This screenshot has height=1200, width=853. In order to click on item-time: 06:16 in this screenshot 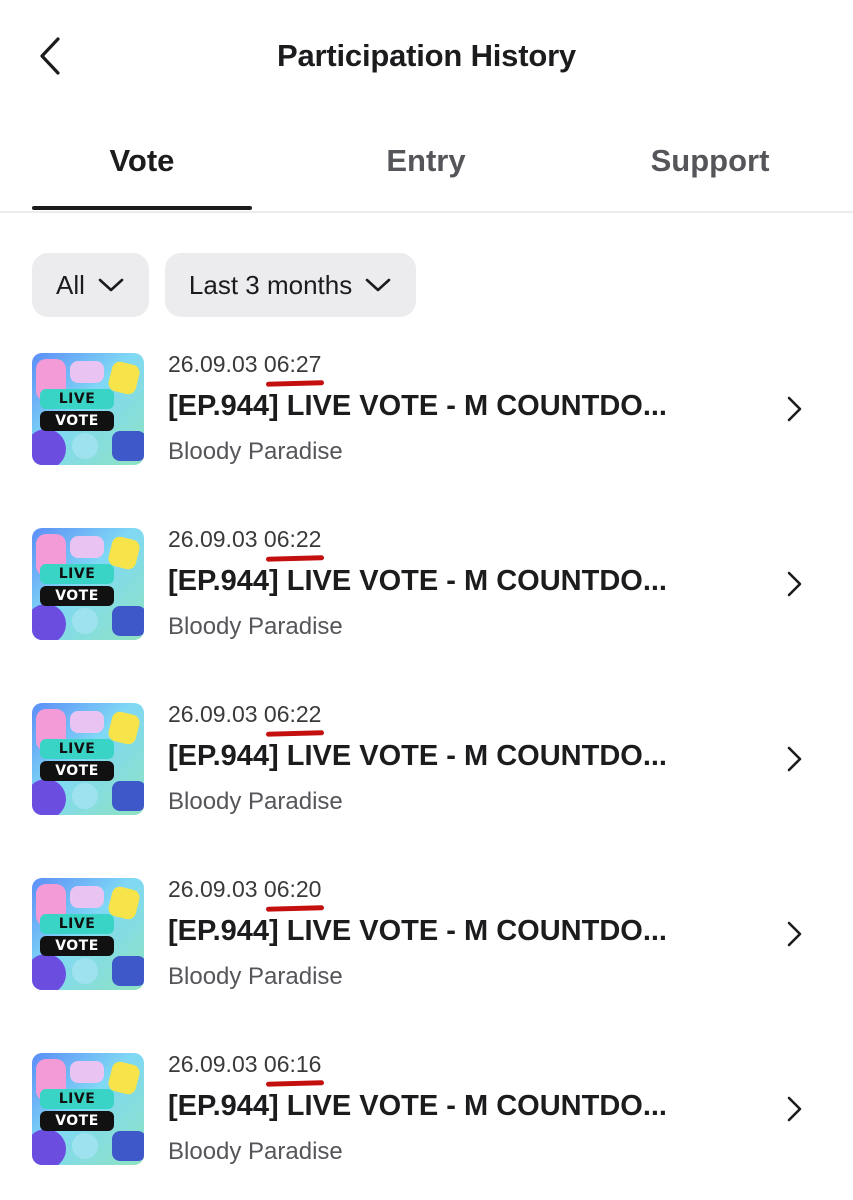, I will do `click(292, 1064)`.